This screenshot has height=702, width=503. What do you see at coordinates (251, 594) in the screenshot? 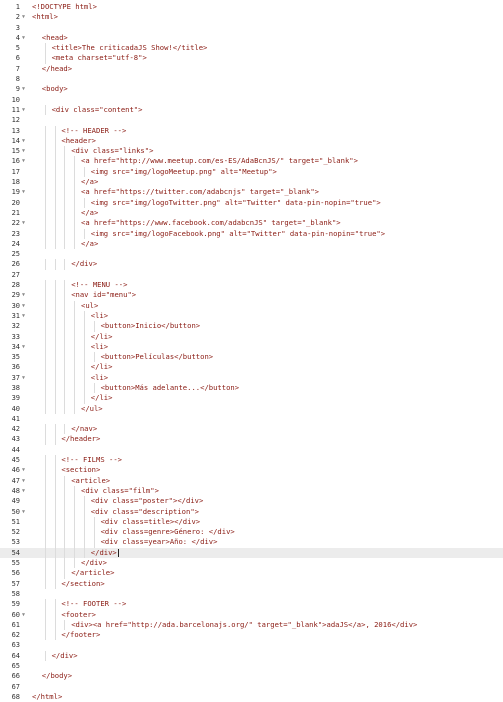
I see `code-line: 58` at bounding box center [251, 594].